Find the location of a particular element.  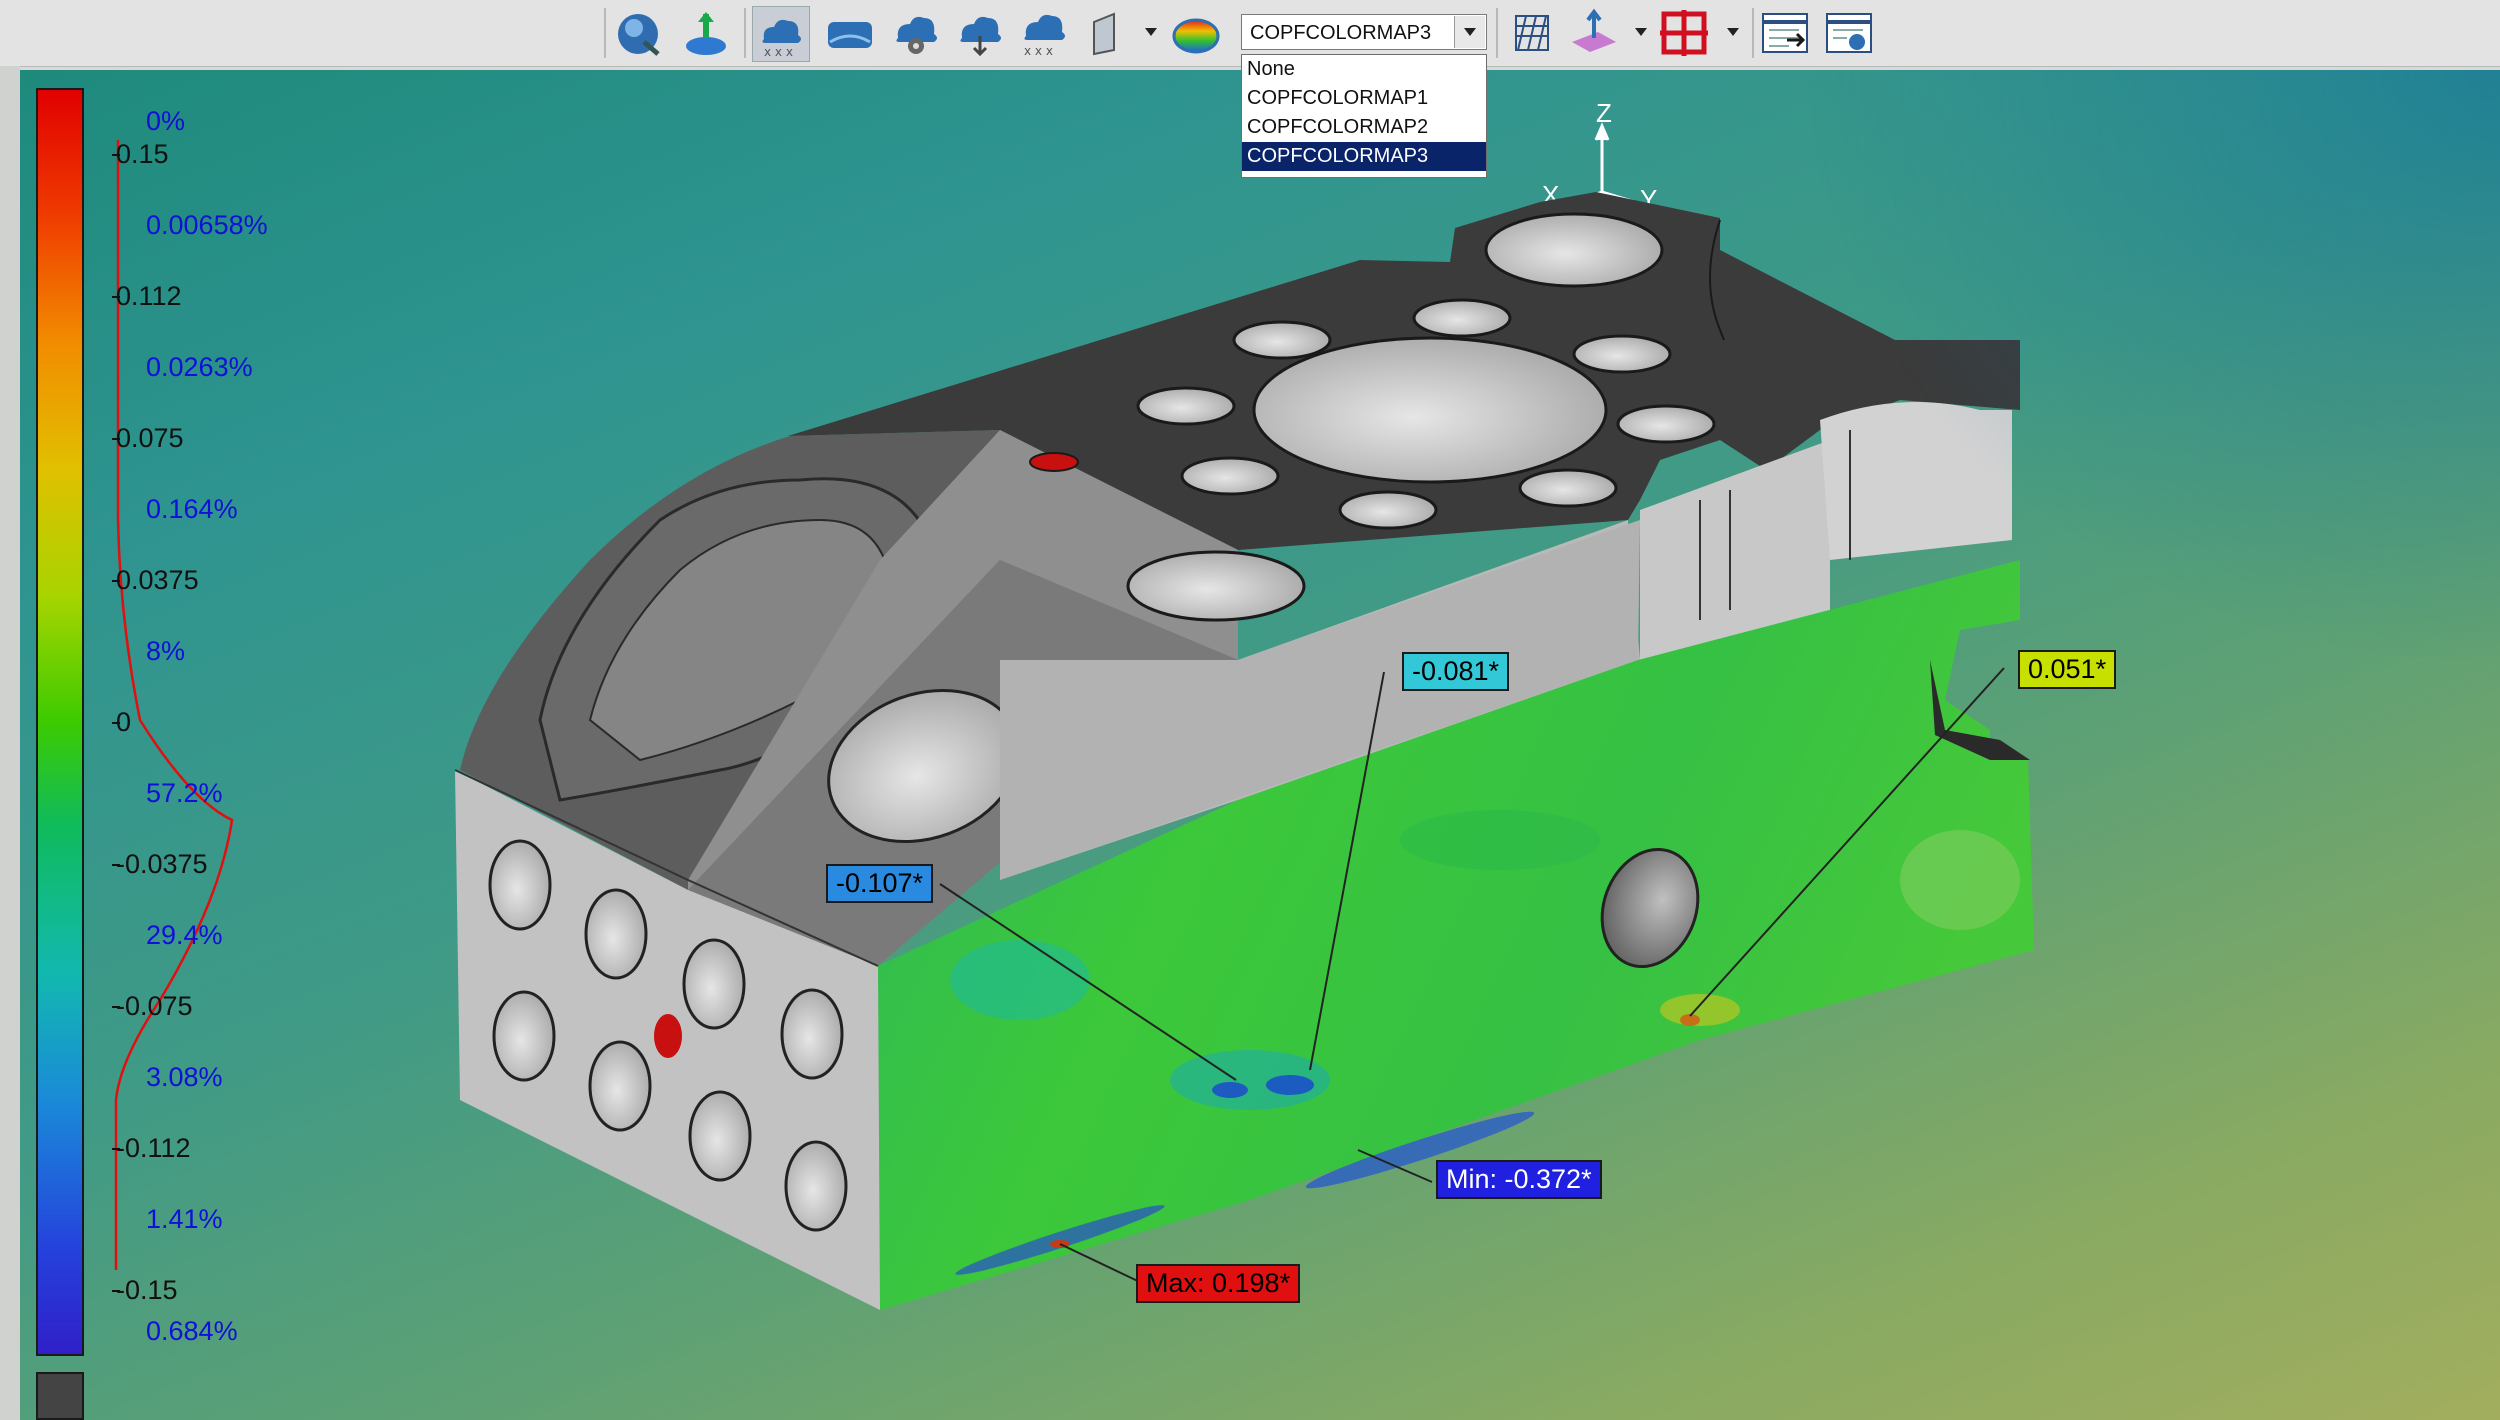

deviation-callout: -0.081* is located at coordinates (1456, 671).